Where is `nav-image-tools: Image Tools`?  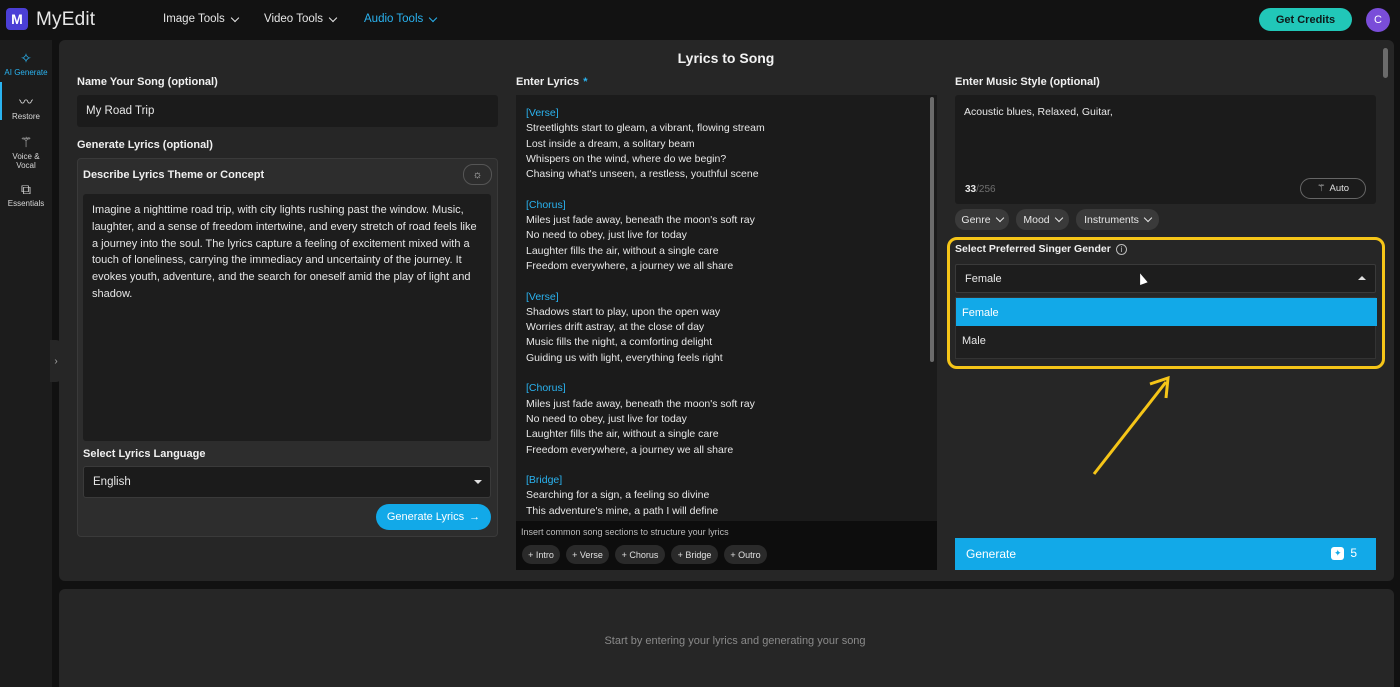 nav-image-tools: Image Tools is located at coordinates (201, 19).